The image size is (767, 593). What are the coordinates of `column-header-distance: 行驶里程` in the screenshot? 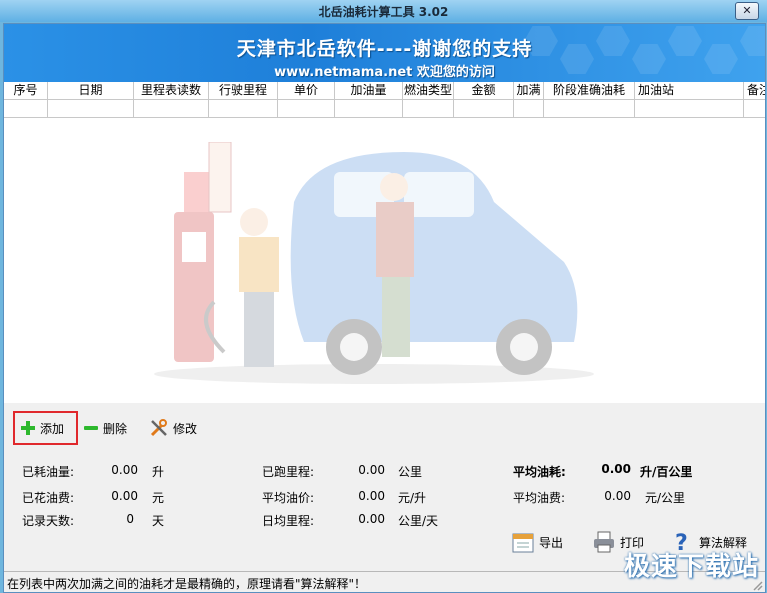 It's located at (243, 91).